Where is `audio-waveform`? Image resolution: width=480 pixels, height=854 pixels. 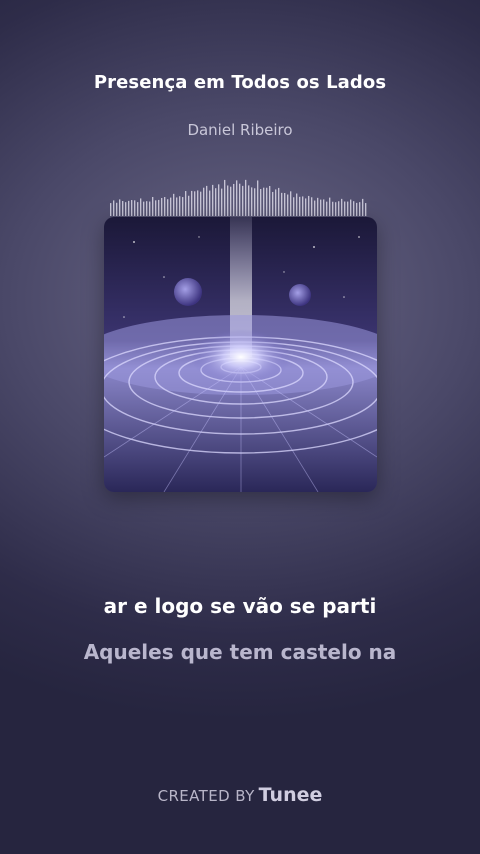 audio-waveform is located at coordinates (238, 197).